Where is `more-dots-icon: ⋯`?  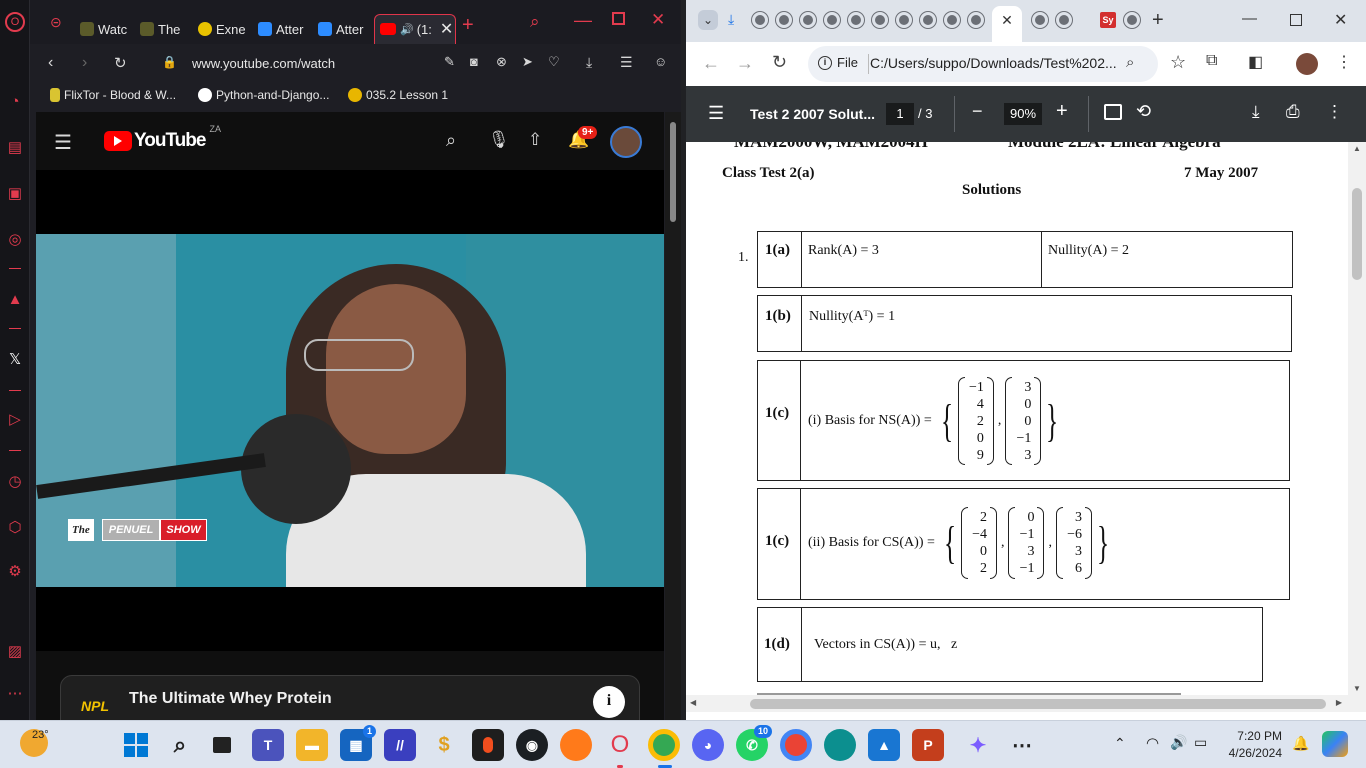
more-dots-icon: ⋯ is located at coordinates (15, 694).